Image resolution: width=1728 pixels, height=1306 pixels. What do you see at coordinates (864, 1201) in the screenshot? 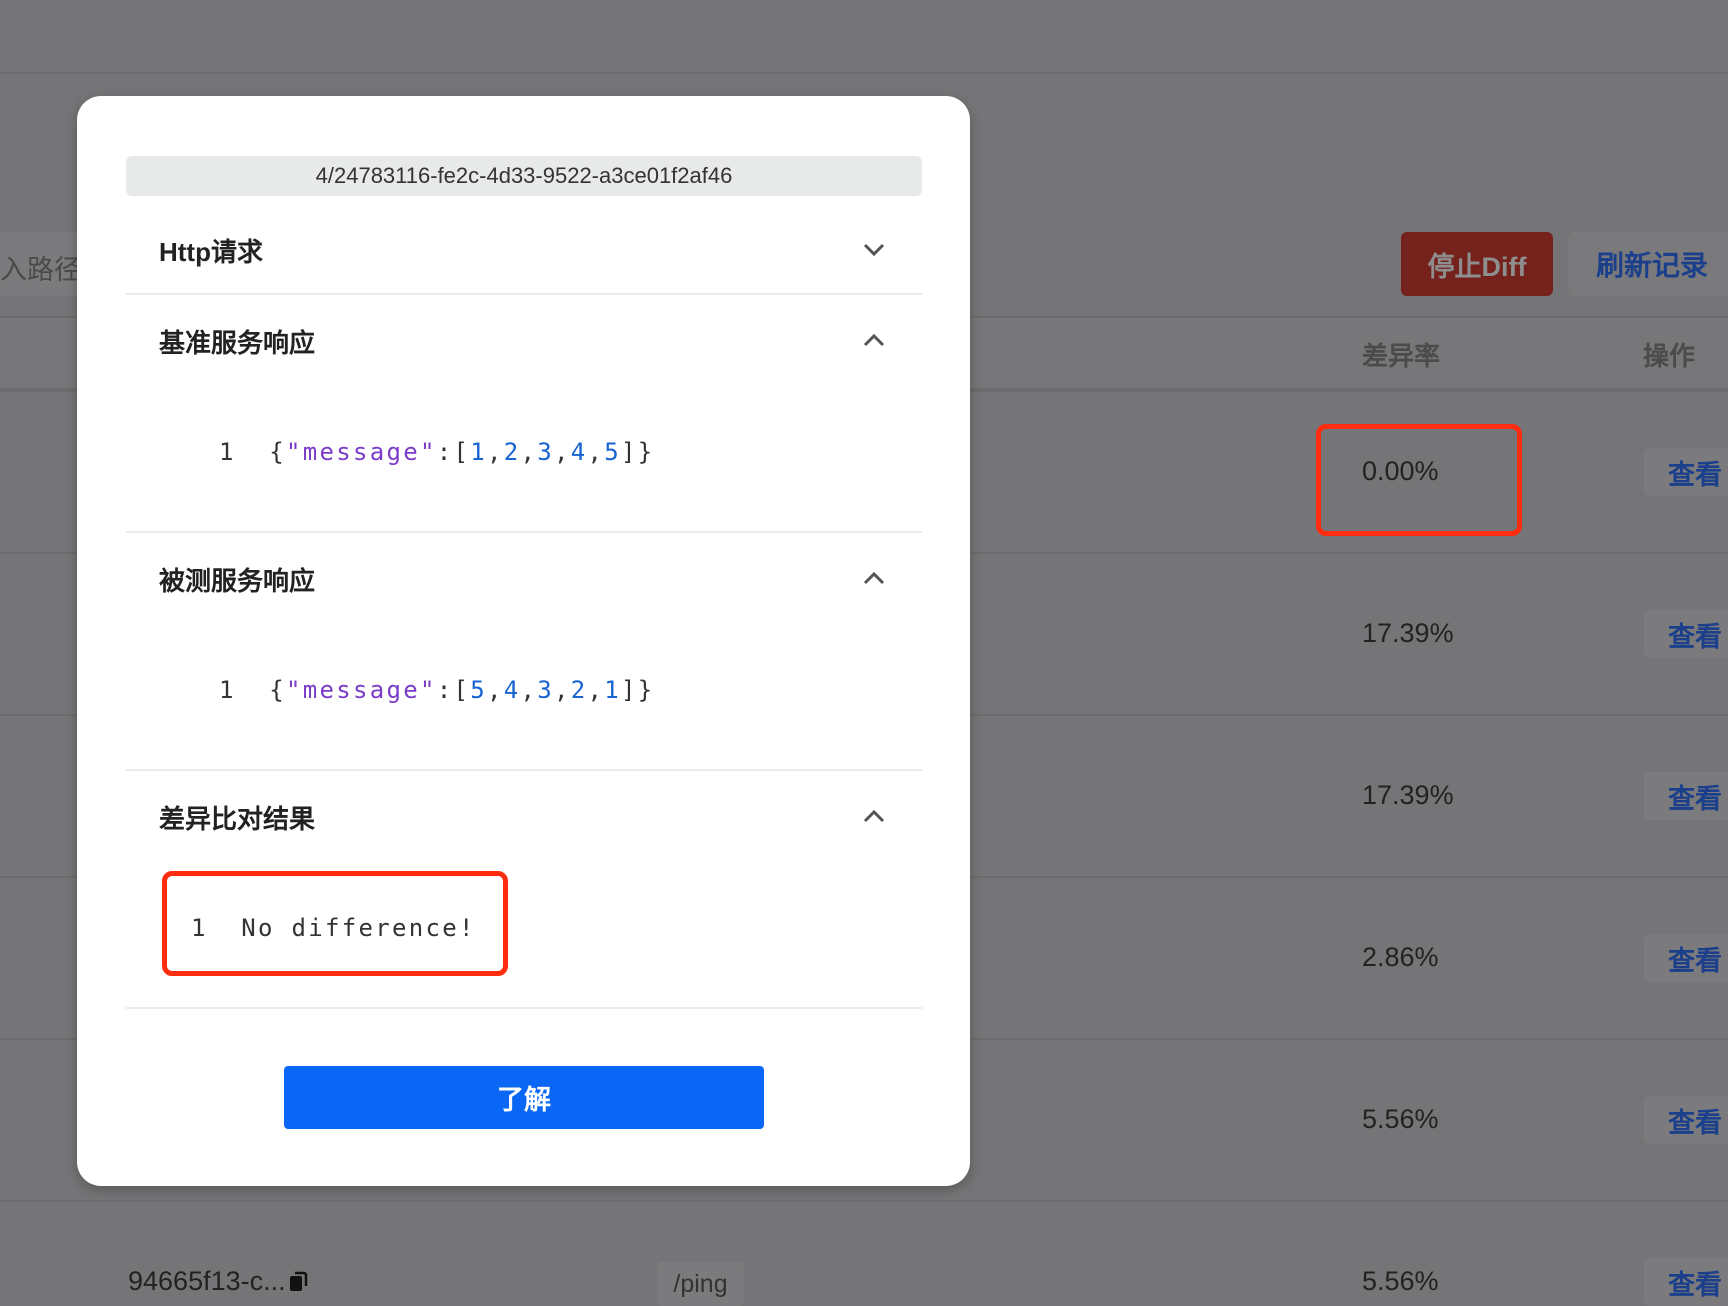
I see `row-divider` at bounding box center [864, 1201].